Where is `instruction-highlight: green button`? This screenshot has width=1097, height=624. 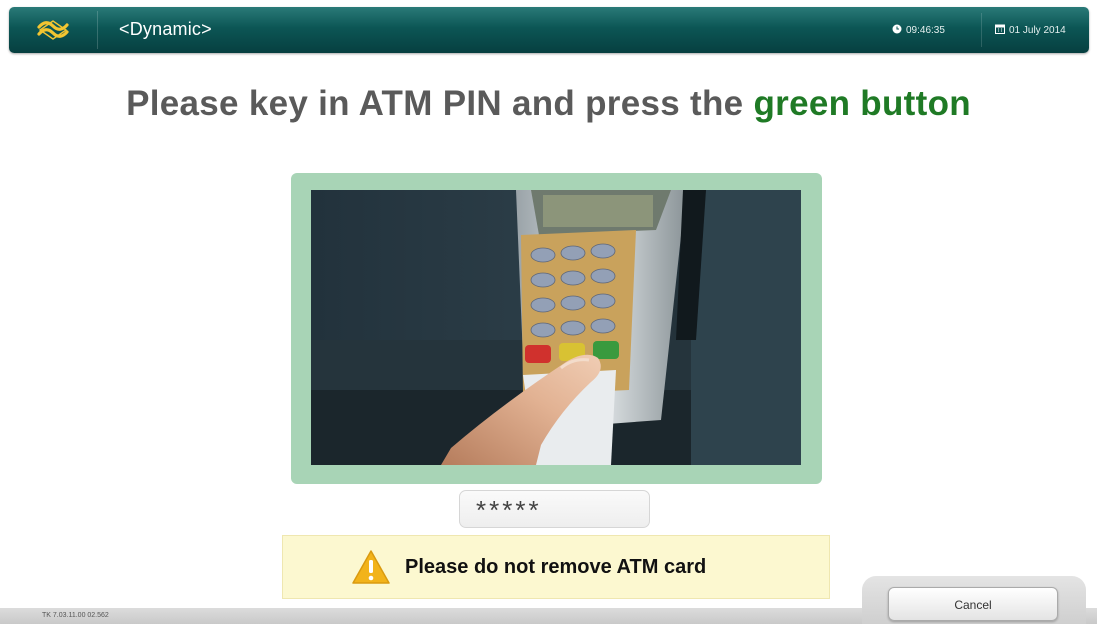
instruction-highlight: green button is located at coordinates (862, 103).